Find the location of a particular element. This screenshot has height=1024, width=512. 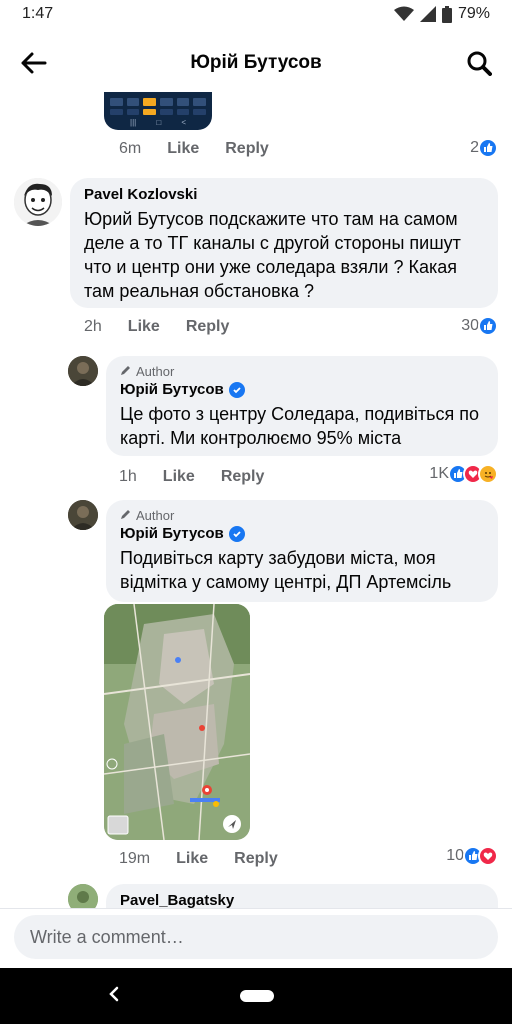

battery-percent: 79% is located at coordinates (473, 13).